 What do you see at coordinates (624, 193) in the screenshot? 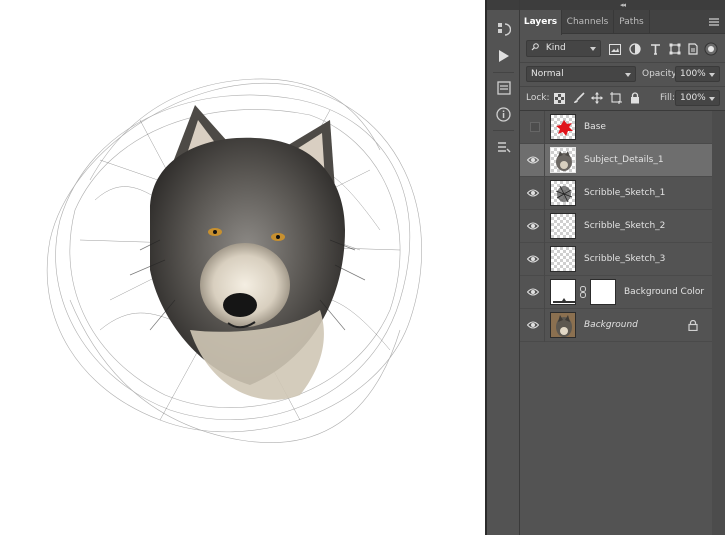
I see `layer-name: Scribble_Sketch_1` at bounding box center [624, 193].